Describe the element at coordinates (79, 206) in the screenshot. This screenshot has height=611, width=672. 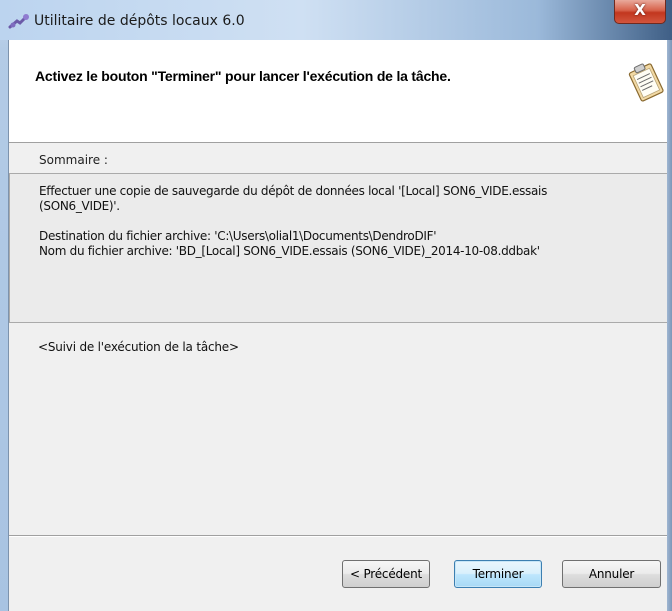
I see `summary-line: (SON6_VIDE)'.` at that location.